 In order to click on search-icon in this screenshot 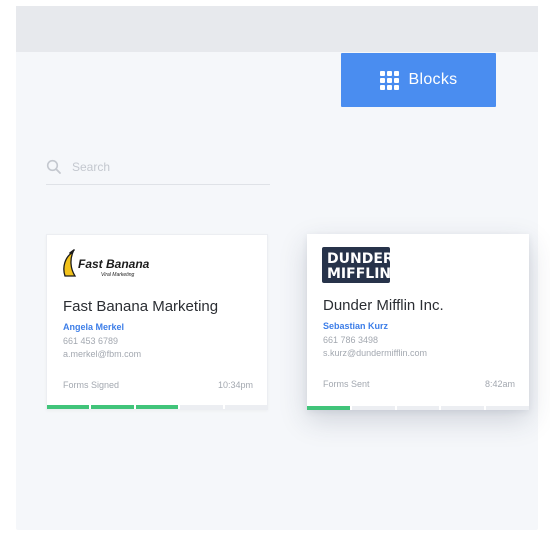, I will do `click(53, 166)`.